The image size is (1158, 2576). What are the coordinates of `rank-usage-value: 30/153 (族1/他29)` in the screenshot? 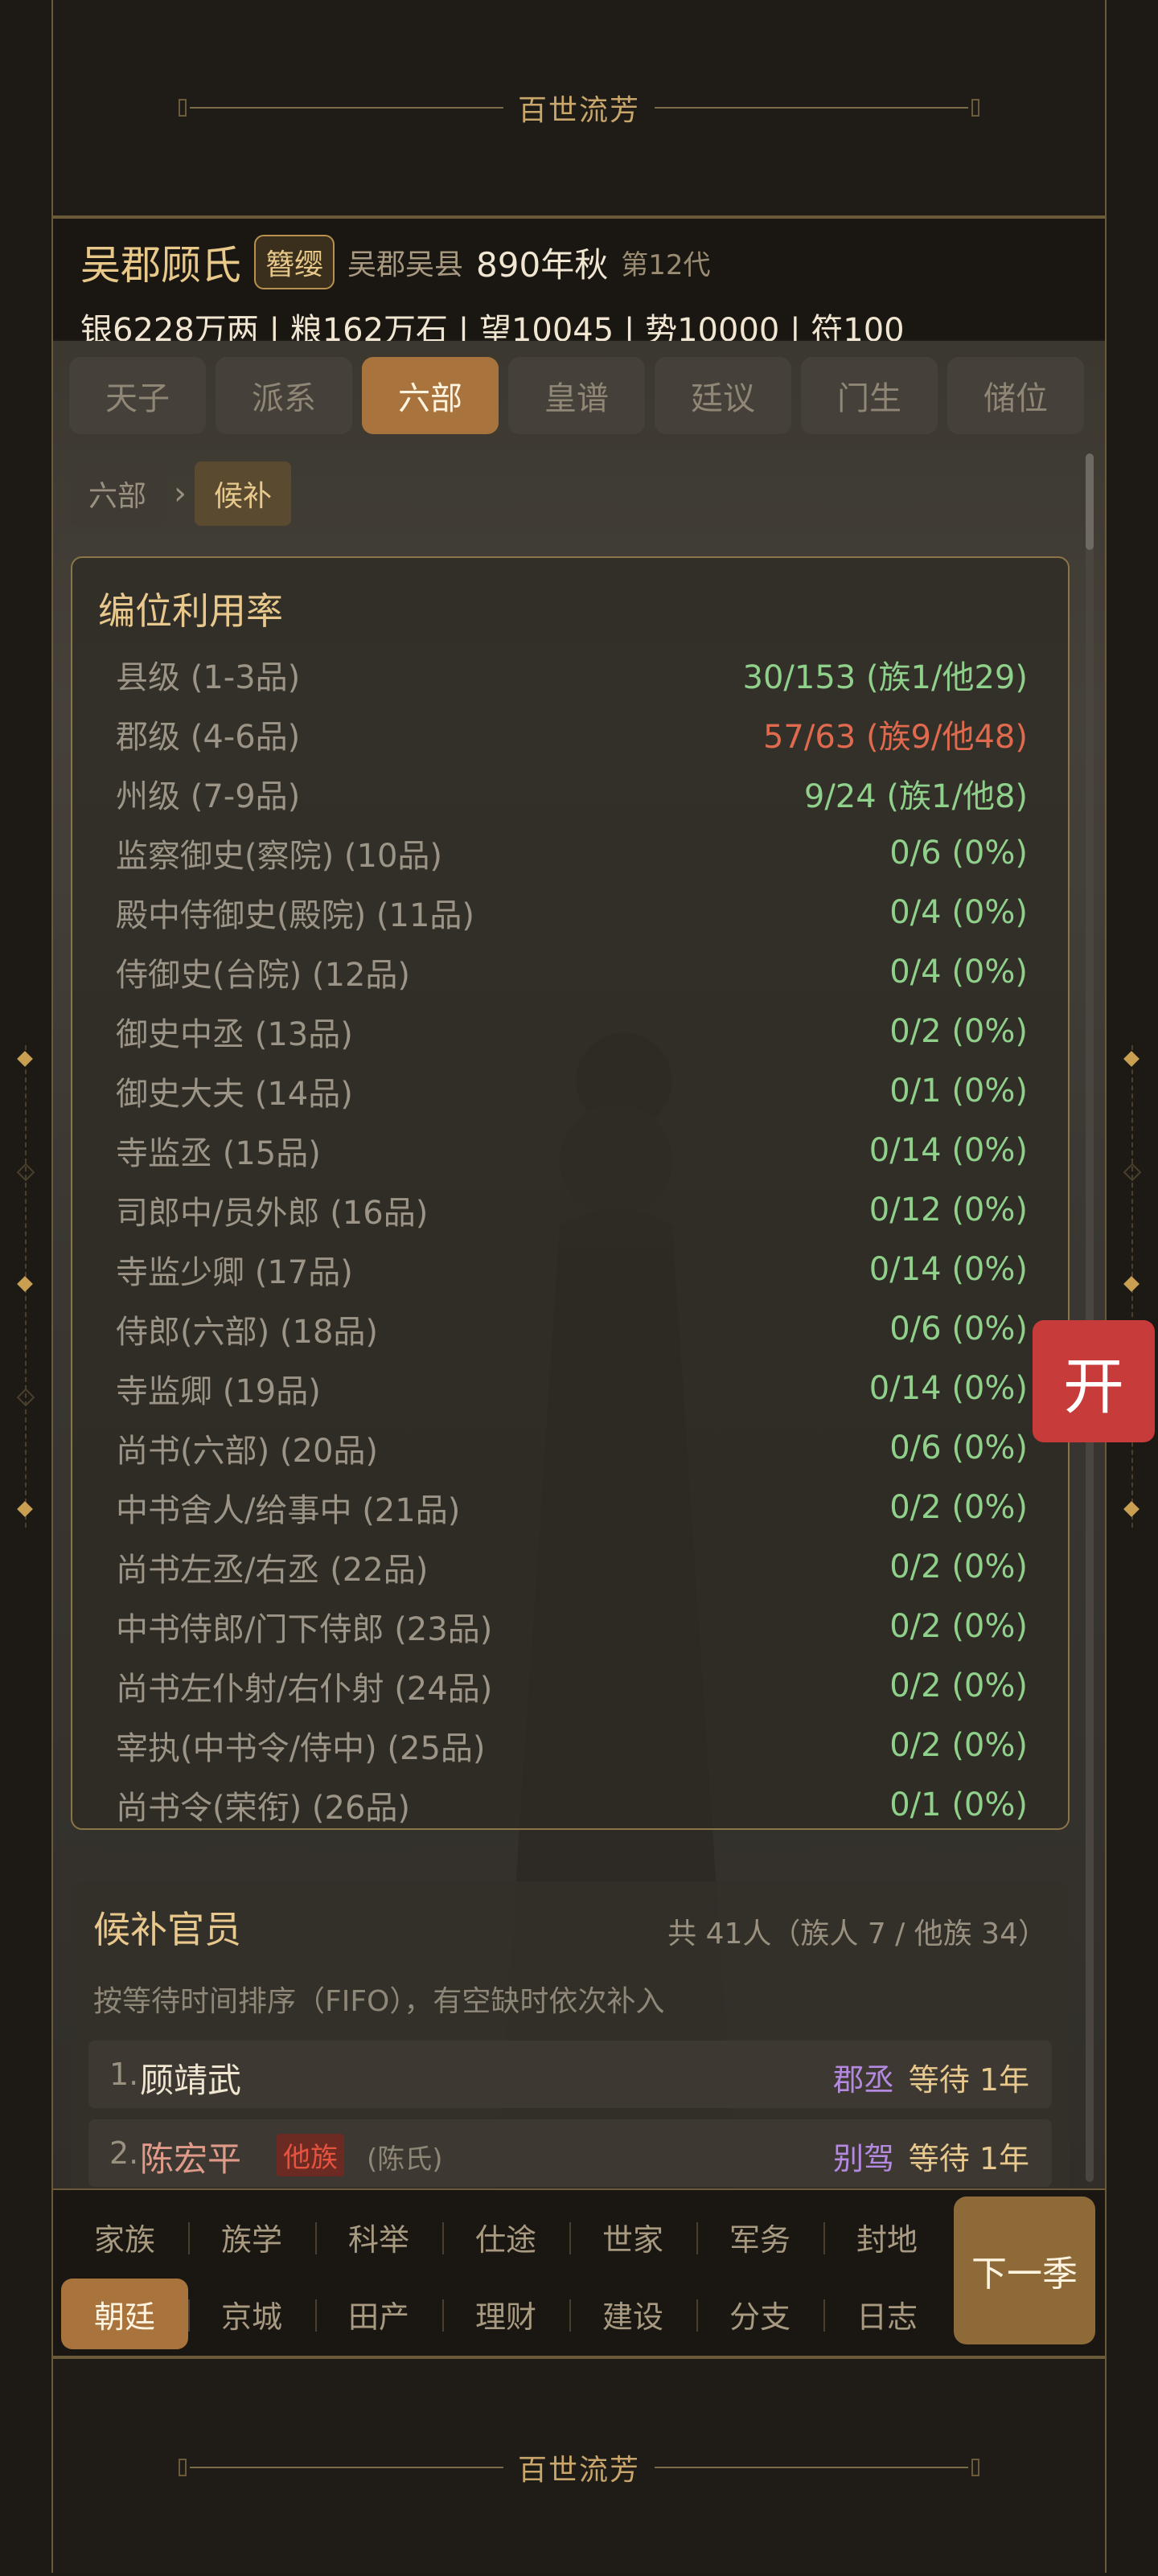 It's located at (885, 678).